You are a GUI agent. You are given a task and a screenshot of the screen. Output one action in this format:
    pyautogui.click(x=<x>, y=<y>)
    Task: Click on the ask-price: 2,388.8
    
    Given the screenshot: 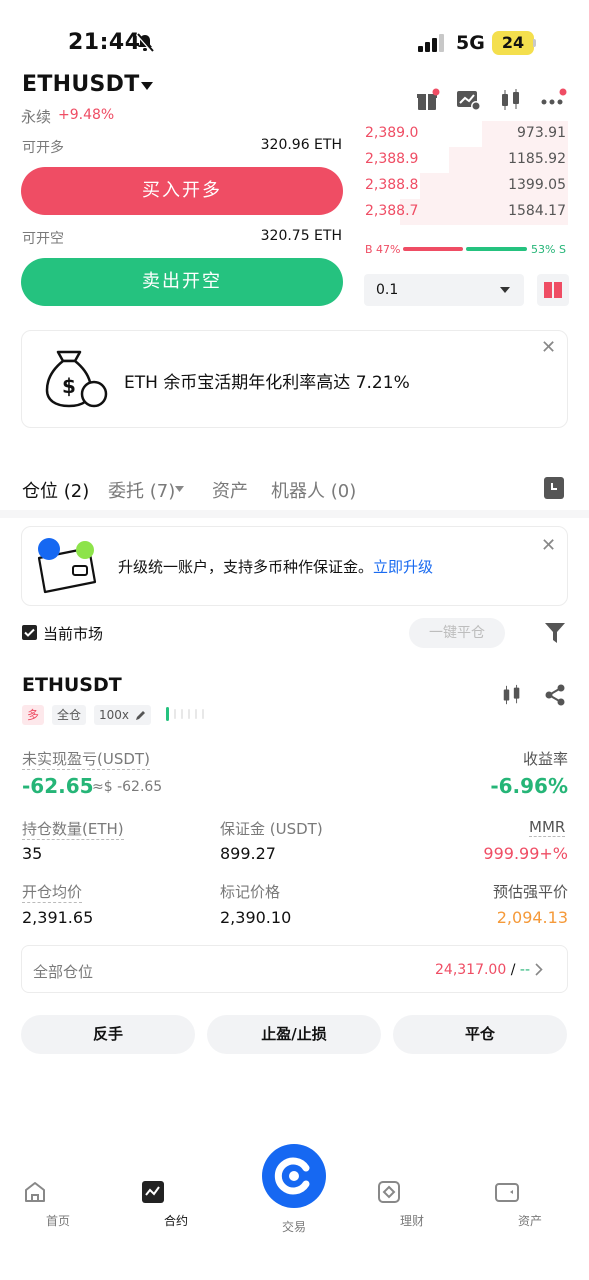 What is the action you would take?
    pyautogui.click(x=392, y=185)
    